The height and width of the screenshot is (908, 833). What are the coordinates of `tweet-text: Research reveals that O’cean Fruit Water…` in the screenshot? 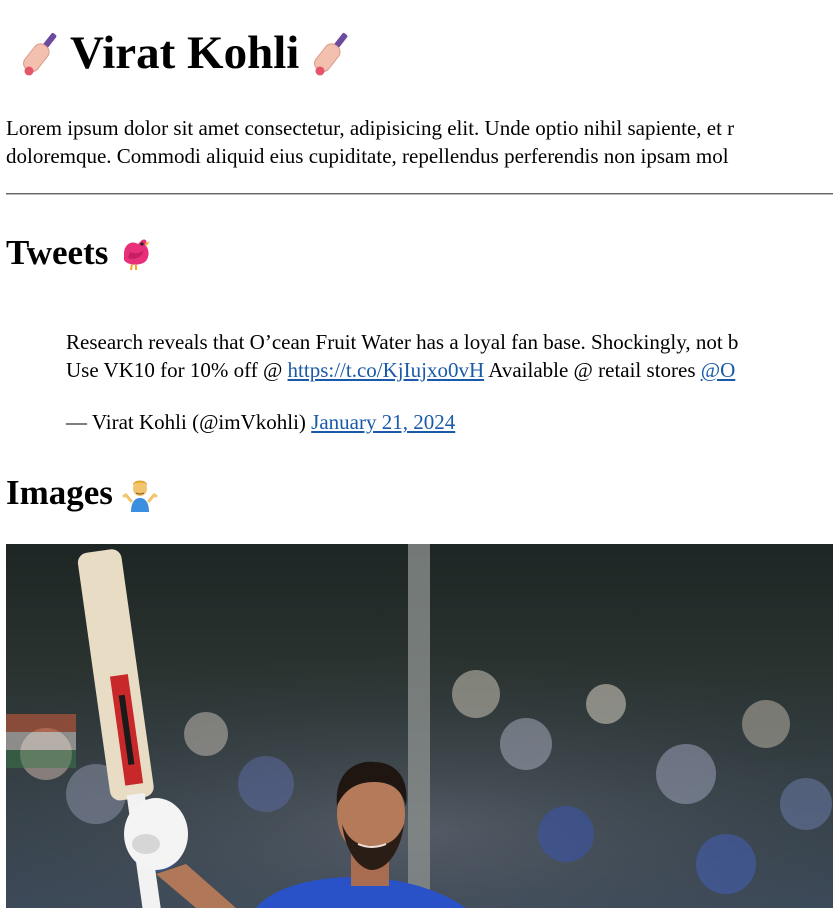 It's located at (449, 356).